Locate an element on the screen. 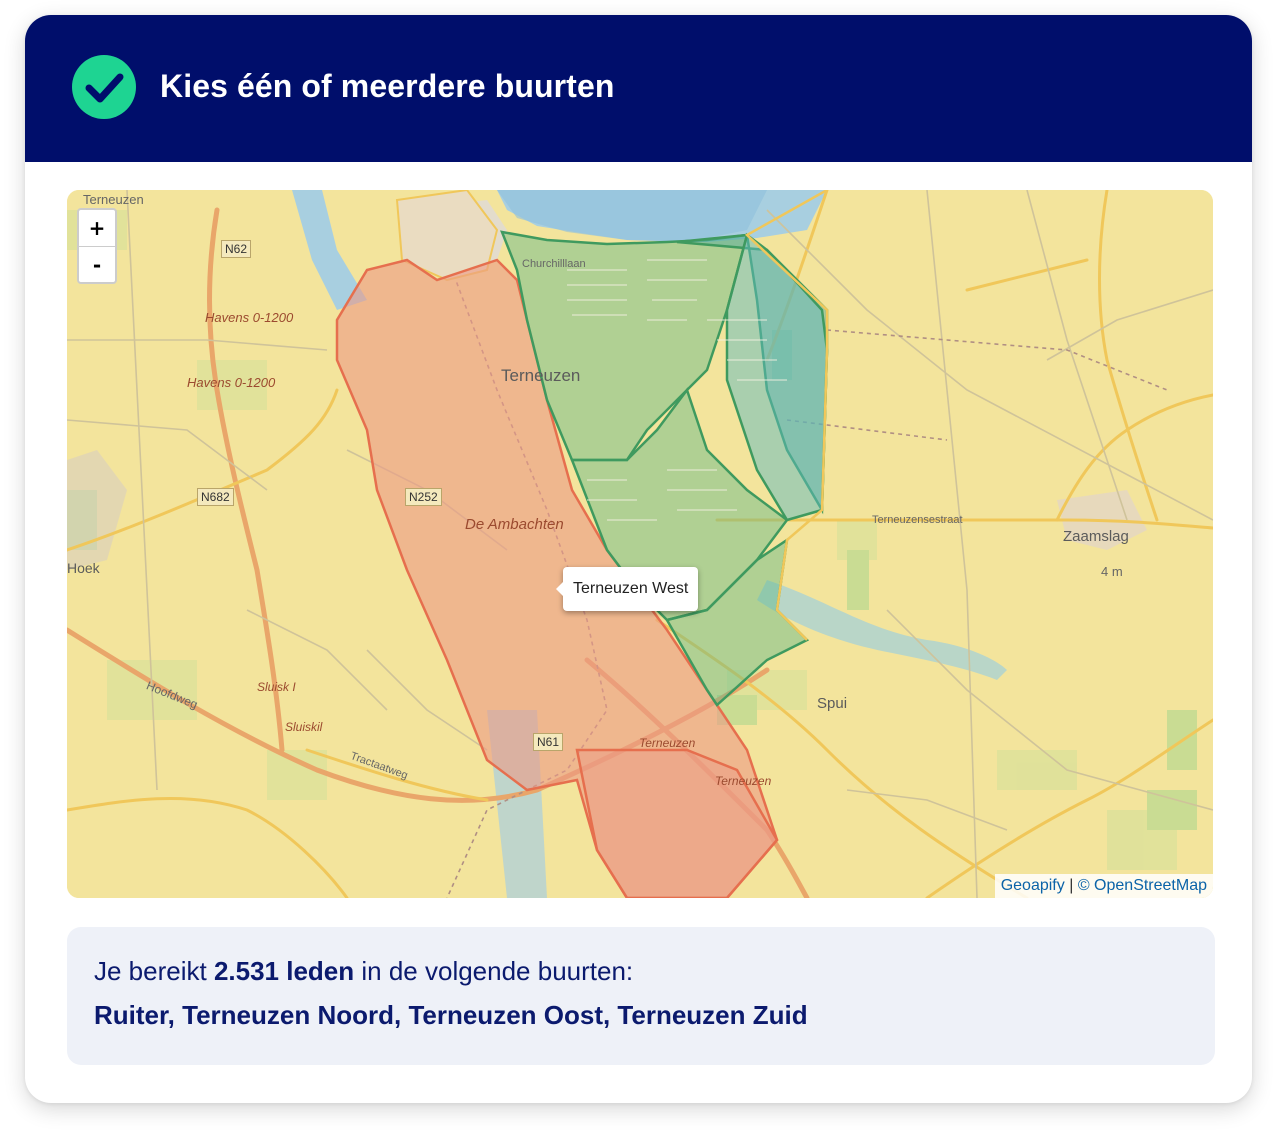 This screenshot has width=1280, height=1134. map-label-terneuzen-top: Terneuzen is located at coordinates (113, 199).